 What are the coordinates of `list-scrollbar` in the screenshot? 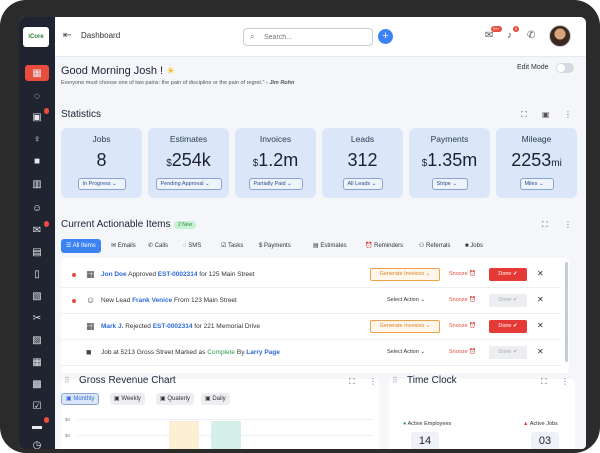 It's located at (566, 312).